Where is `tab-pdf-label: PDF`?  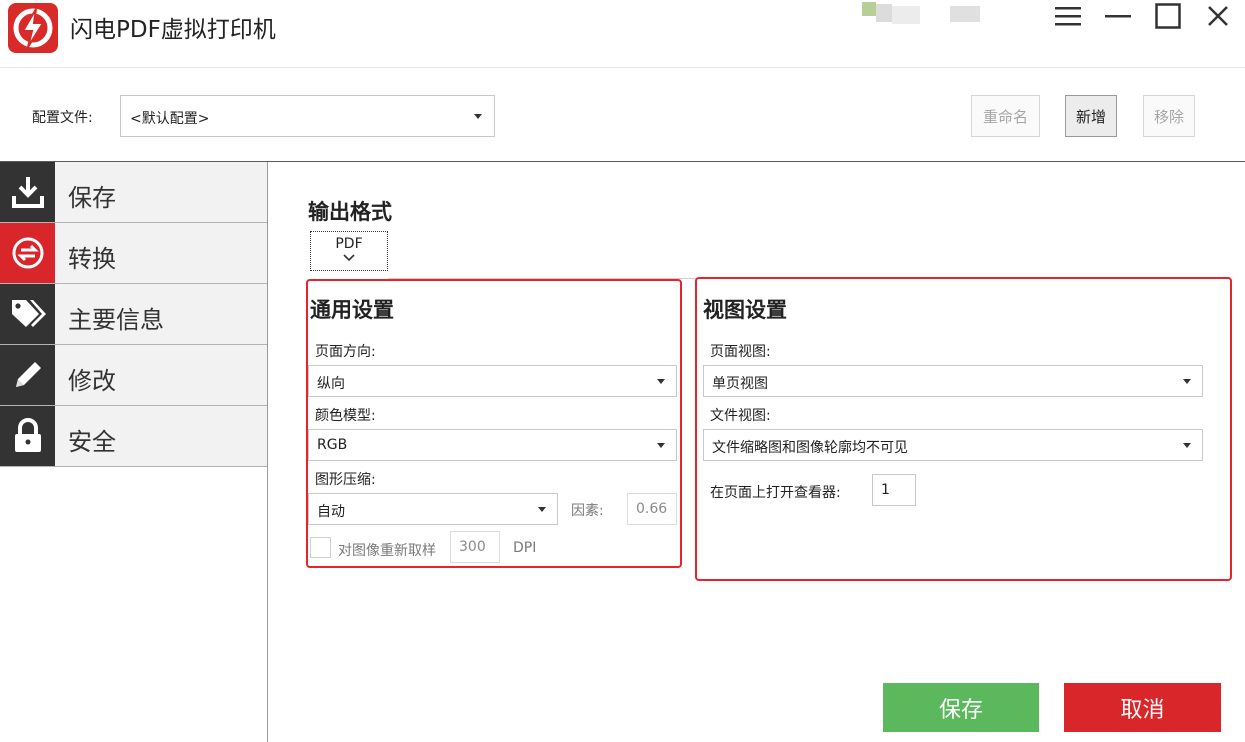 tab-pdf-label: PDF is located at coordinates (349, 244).